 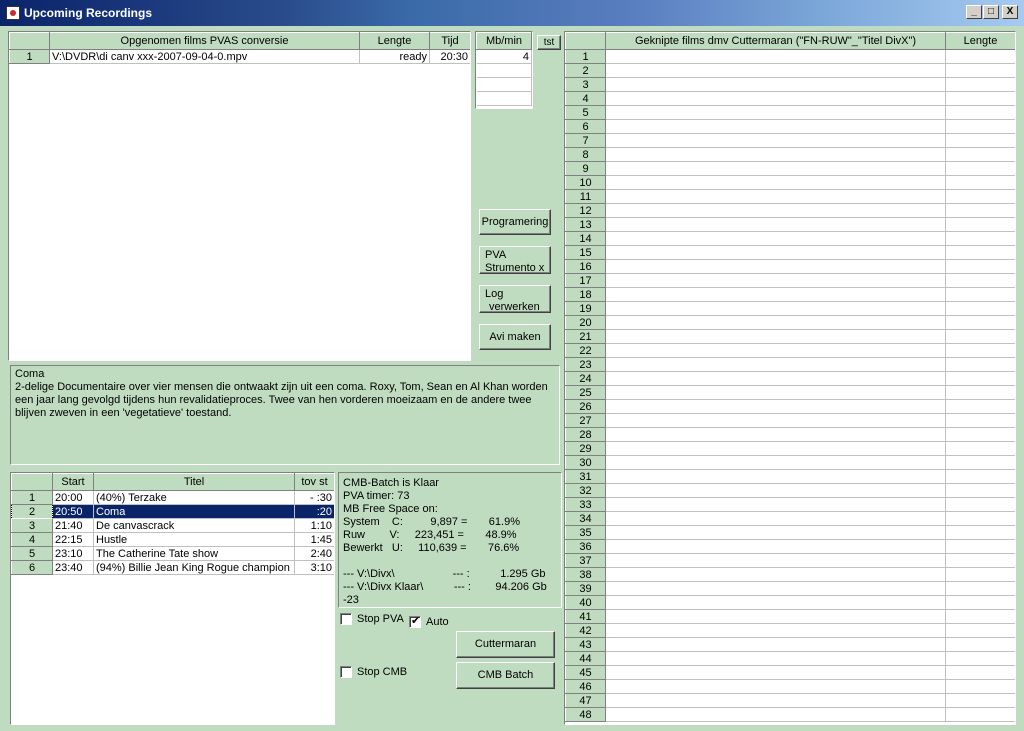 I want to click on table-row: 32, so click(x=790, y=490).